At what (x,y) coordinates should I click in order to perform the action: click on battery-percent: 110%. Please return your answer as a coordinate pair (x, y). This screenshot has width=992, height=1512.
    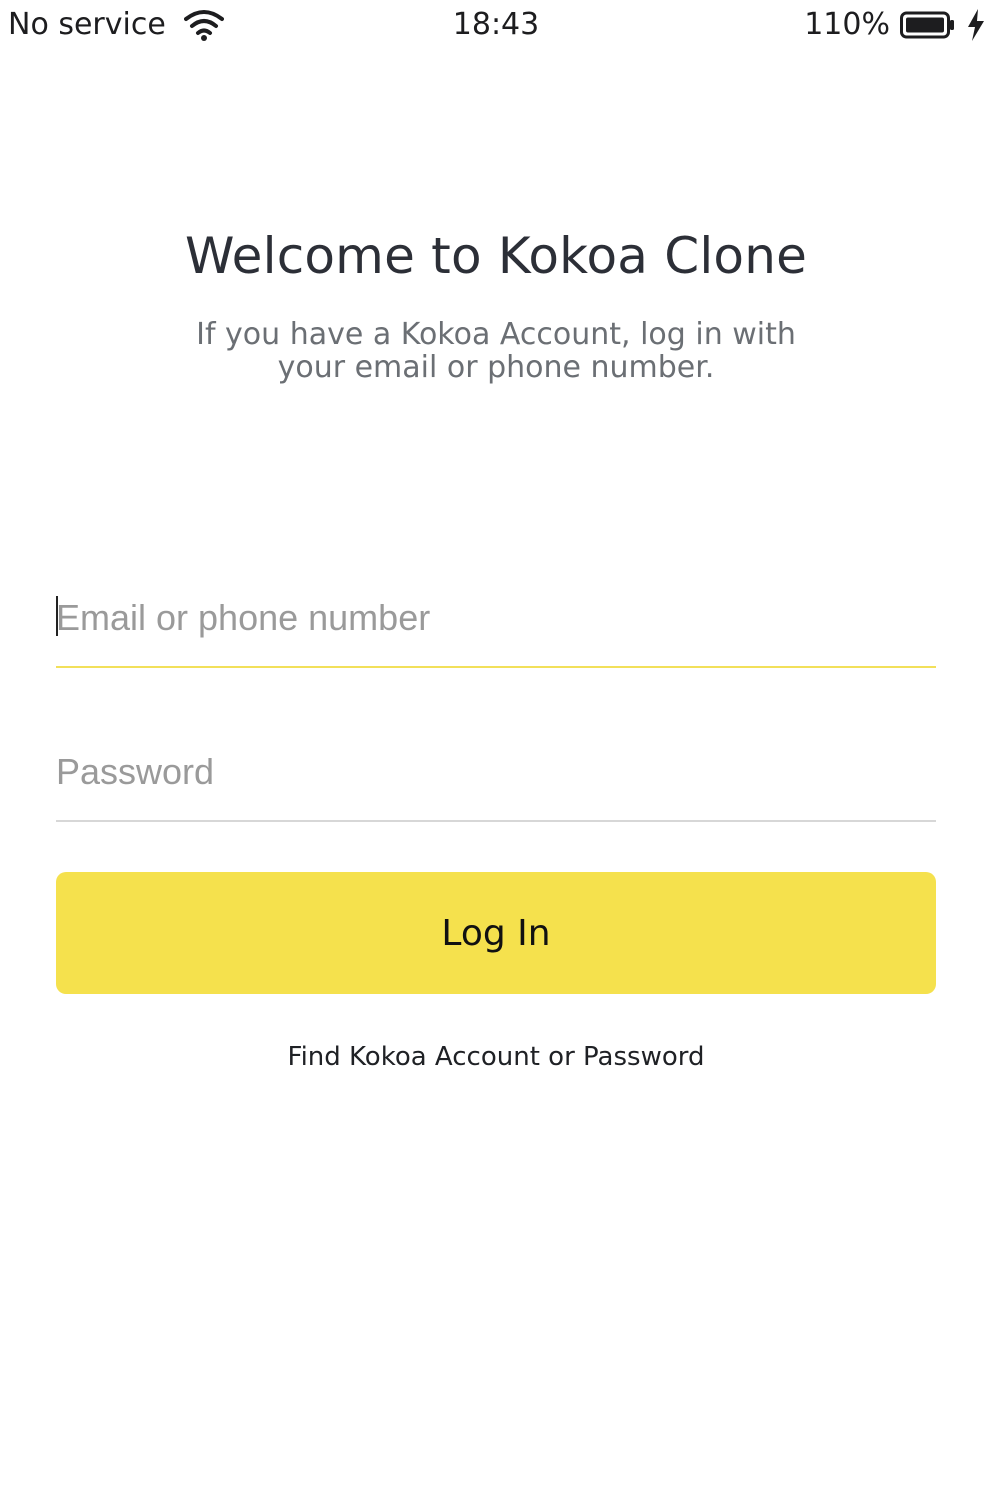
    Looking at the image, I should click on (847, 24).